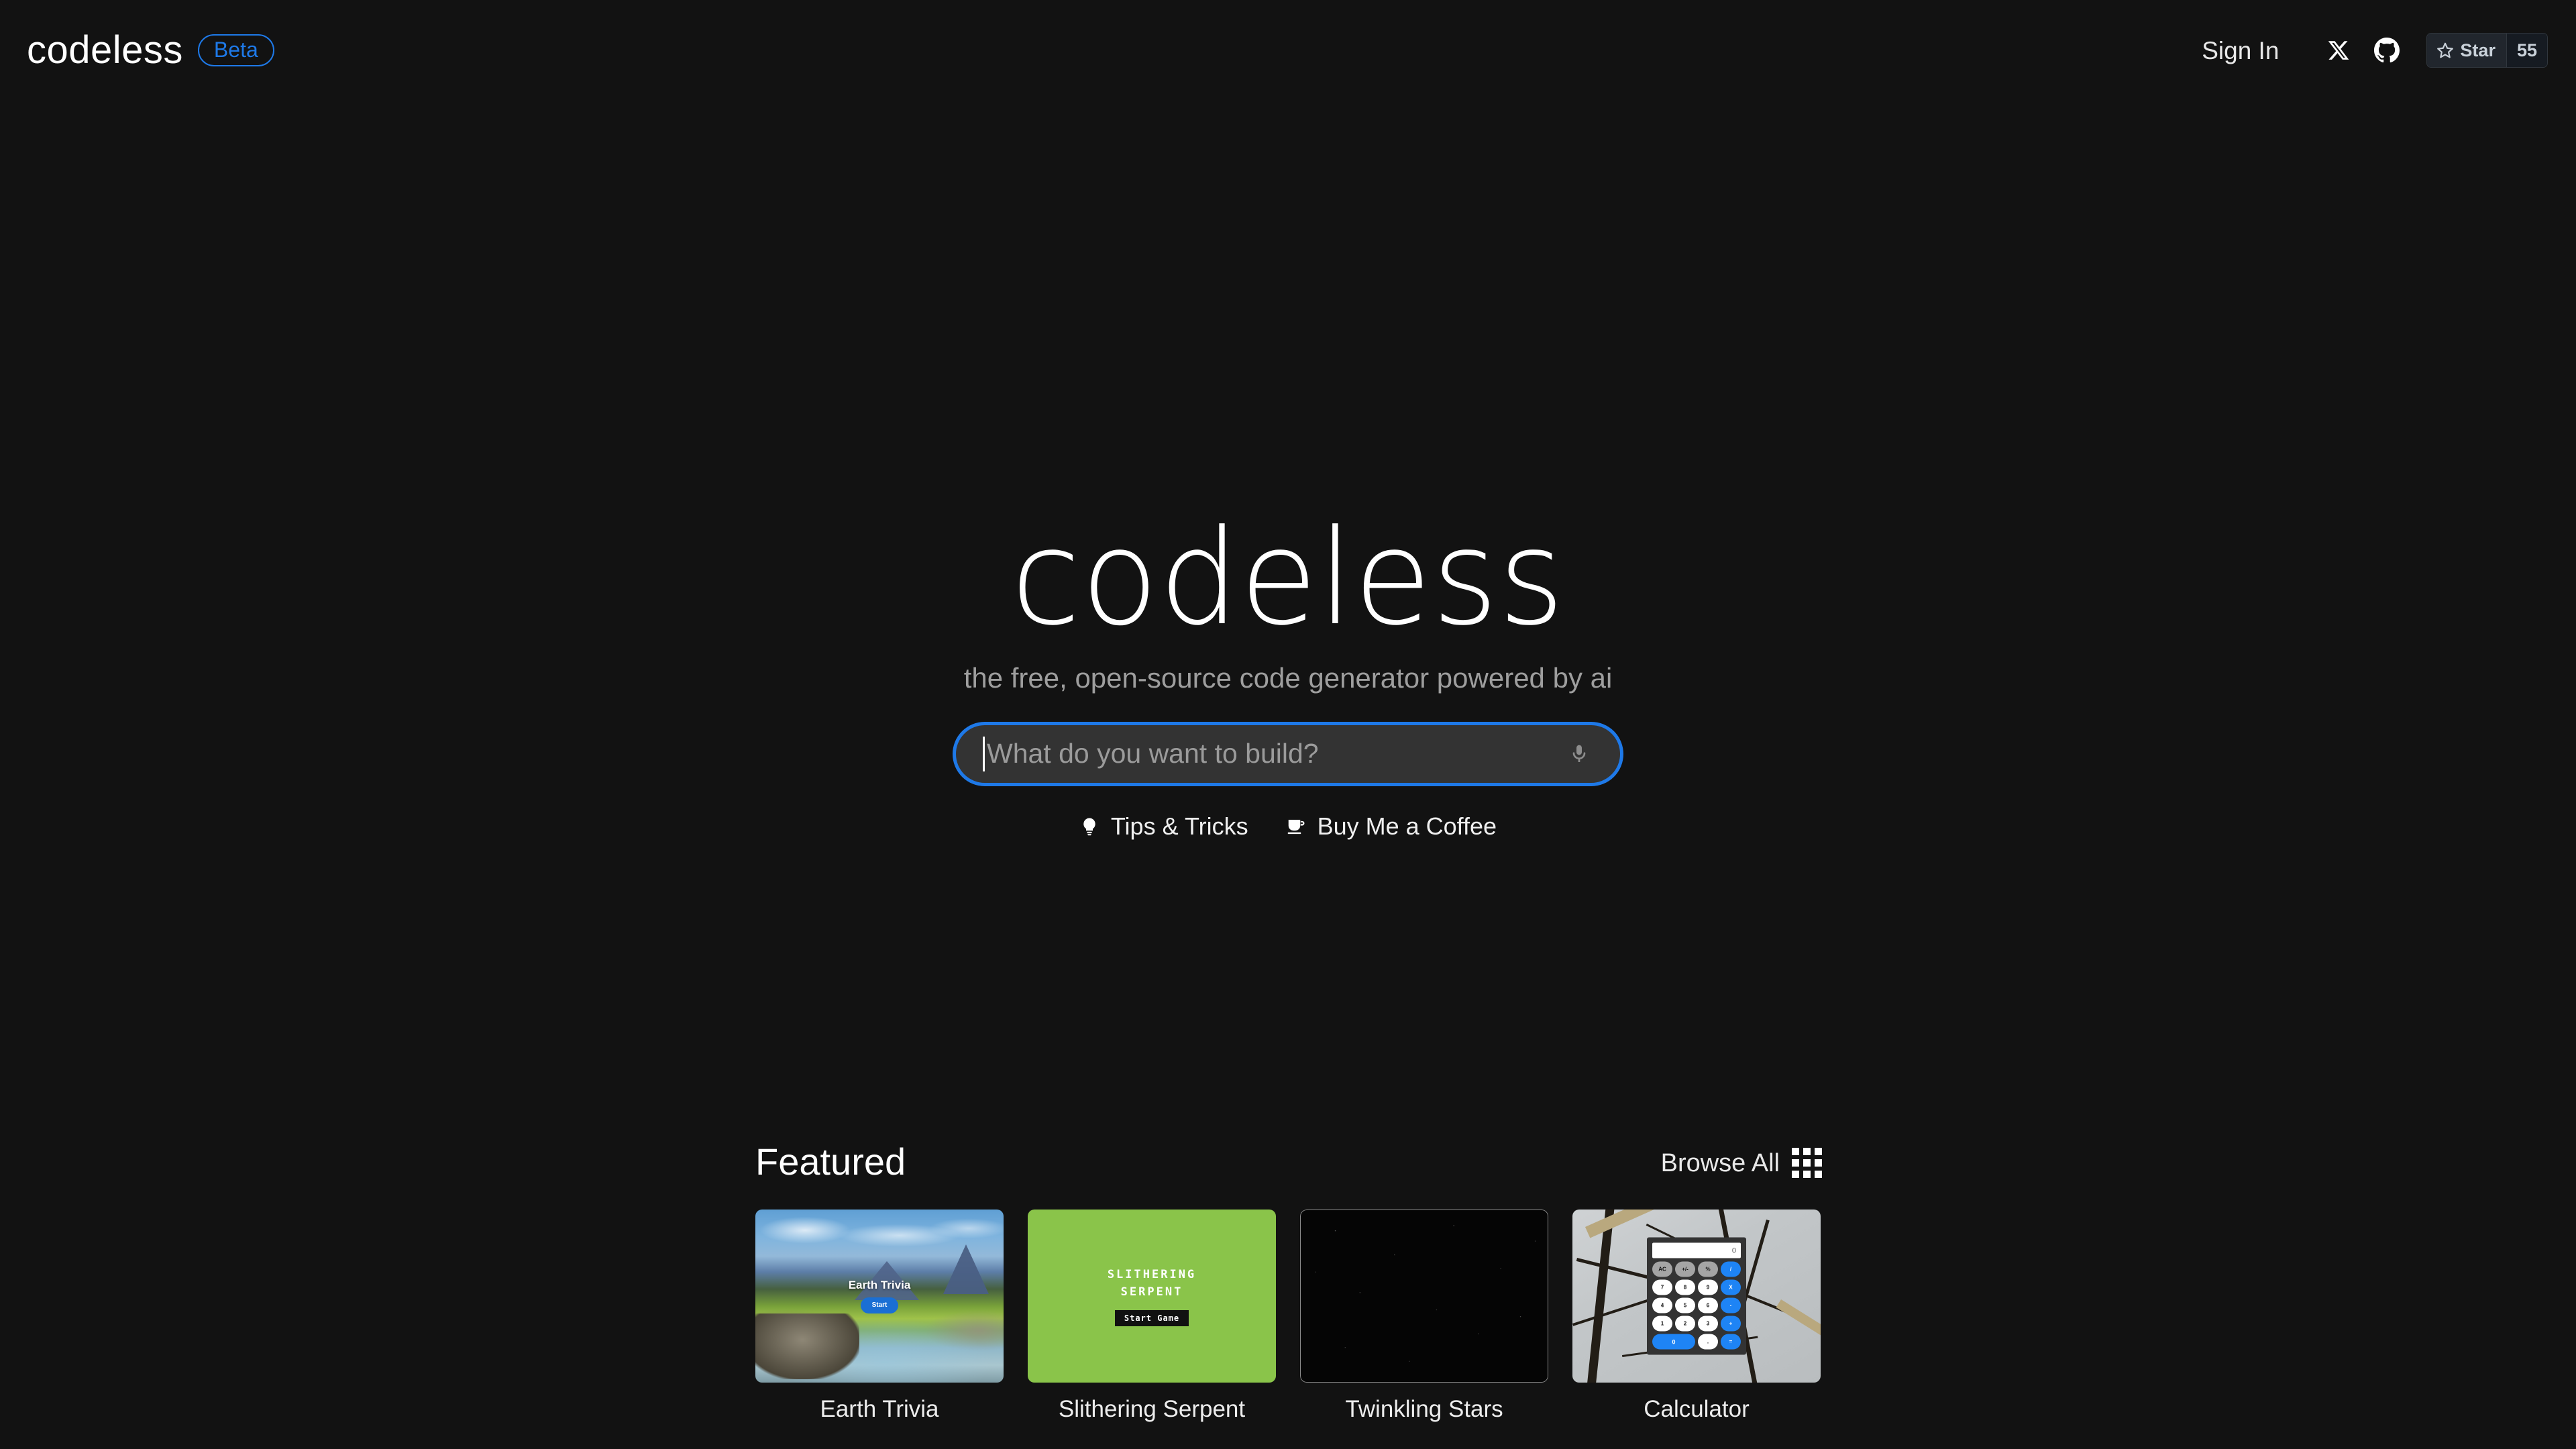  Describe the element at coordinates (1152, 1409) in the screenshot. I see `card-label: Slithering Serpent` at that location.